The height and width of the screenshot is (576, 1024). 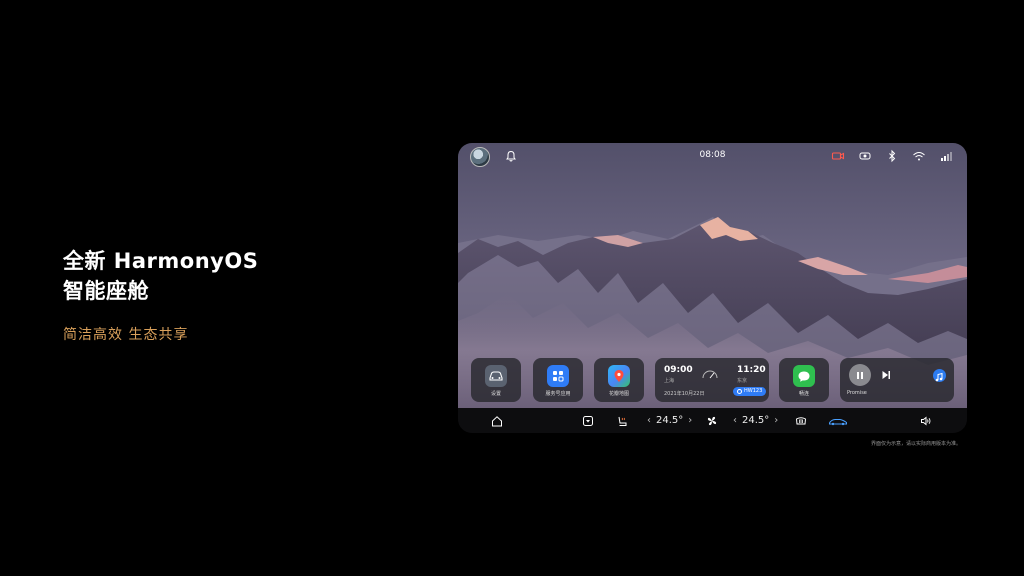 What do you see at coordinates (495, 394) in the screenshot?
I see `app-label-settings: 设置` at bounding box center [495, 394].